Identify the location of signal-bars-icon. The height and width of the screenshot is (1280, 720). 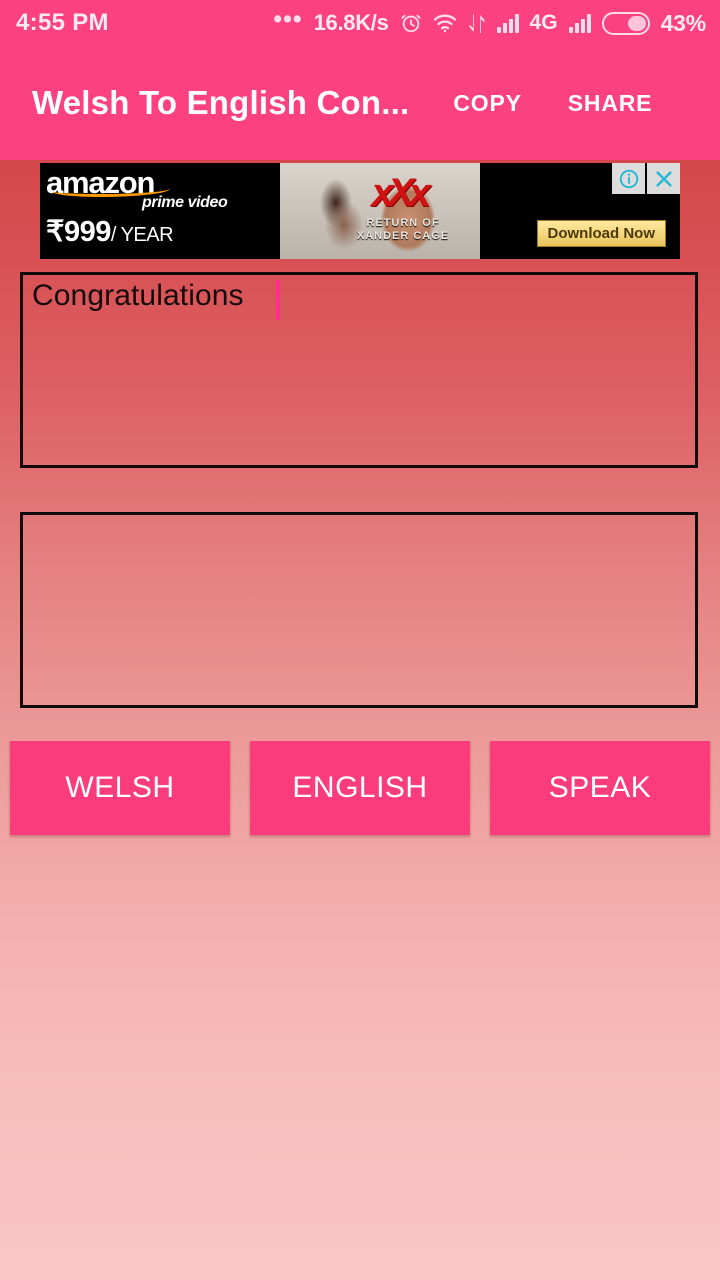
(507, 23).